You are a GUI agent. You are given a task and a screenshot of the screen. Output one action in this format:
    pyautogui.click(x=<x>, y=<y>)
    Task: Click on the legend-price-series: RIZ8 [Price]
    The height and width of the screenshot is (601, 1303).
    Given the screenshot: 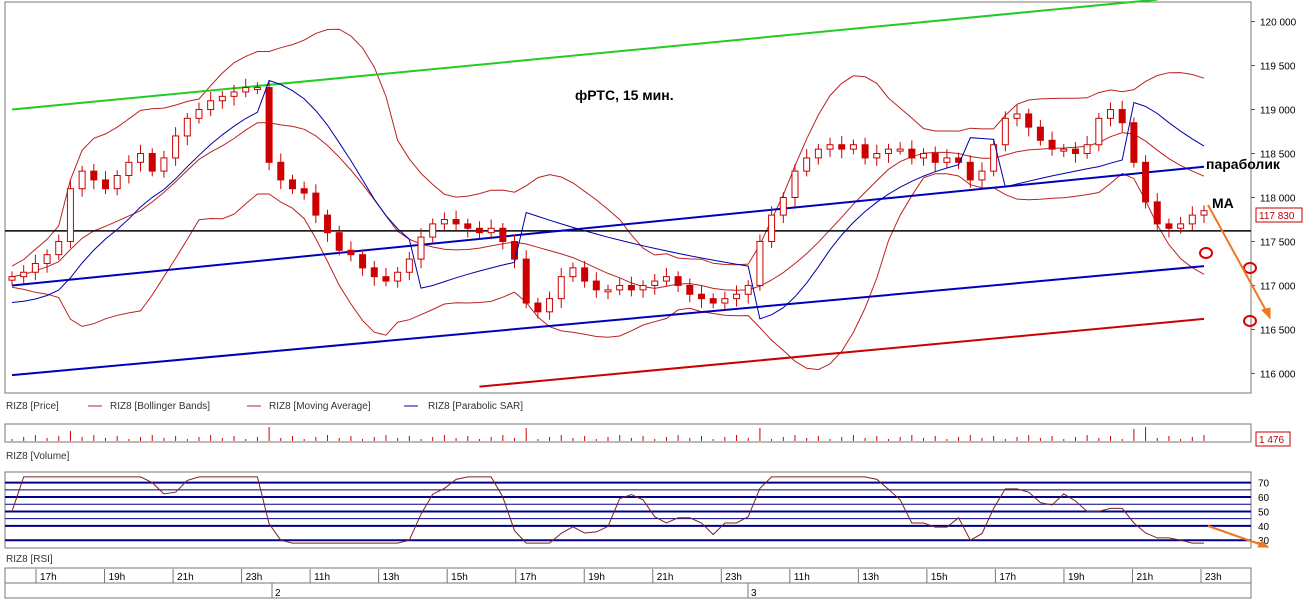 What is the action you would take?
    pyautogui.click(x=32, y=406)
    